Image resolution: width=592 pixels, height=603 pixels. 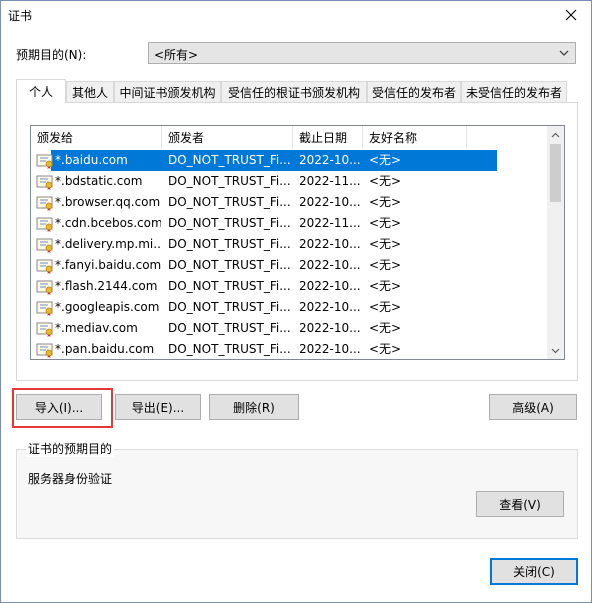 I want to click on scroll-thumb, so click(x=555, y=173).